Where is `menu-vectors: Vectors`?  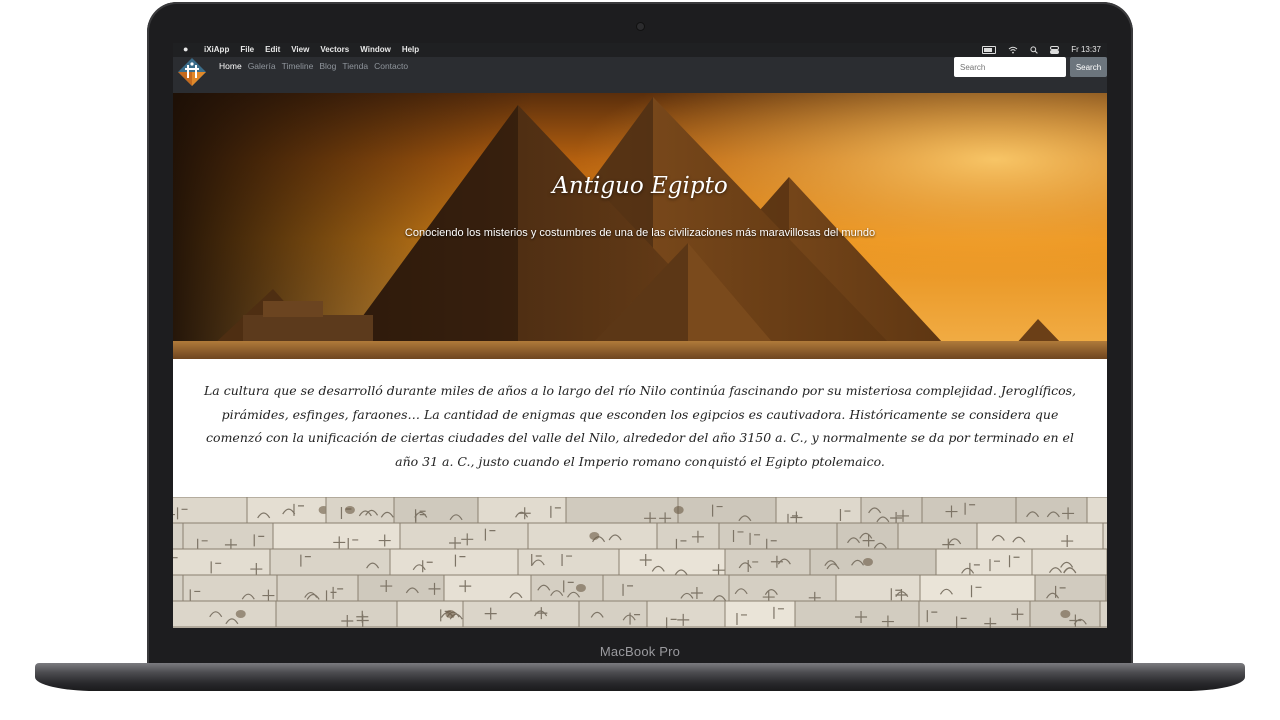
menu-vectors: Vectors is located at coordinates (334, 49).